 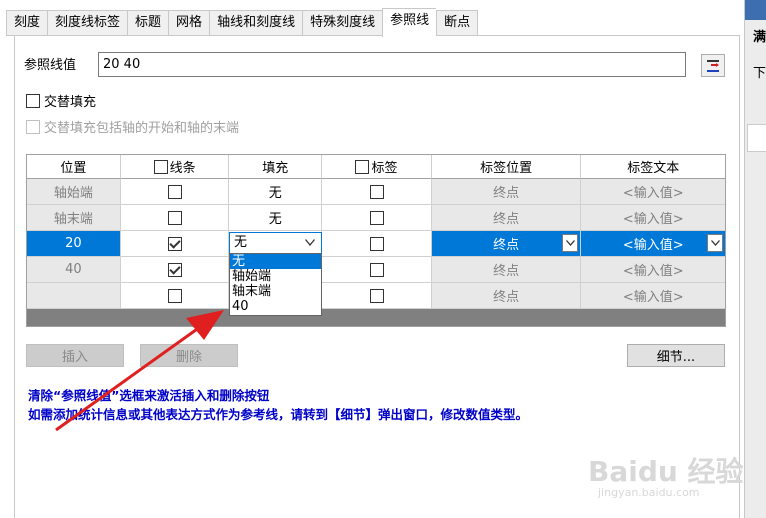 I want to click on alt-fill-checkbox, so click(x=33, y=100).